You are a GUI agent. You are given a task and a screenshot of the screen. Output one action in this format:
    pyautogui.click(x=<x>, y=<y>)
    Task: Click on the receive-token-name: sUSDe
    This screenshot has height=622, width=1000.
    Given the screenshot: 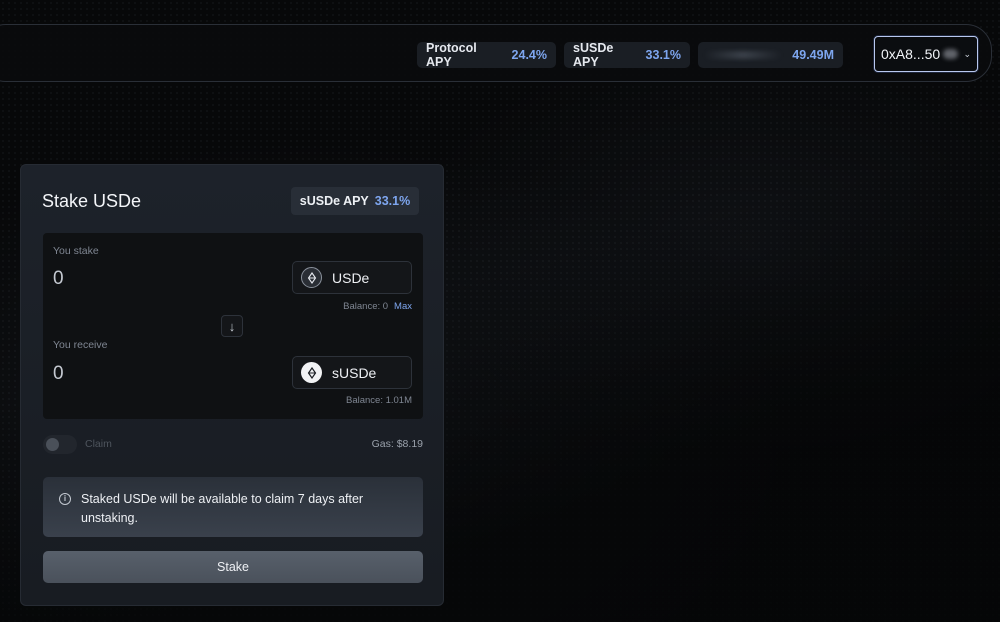 What is the action you would take?
    pyautogui.click(x=354, y=372)
    